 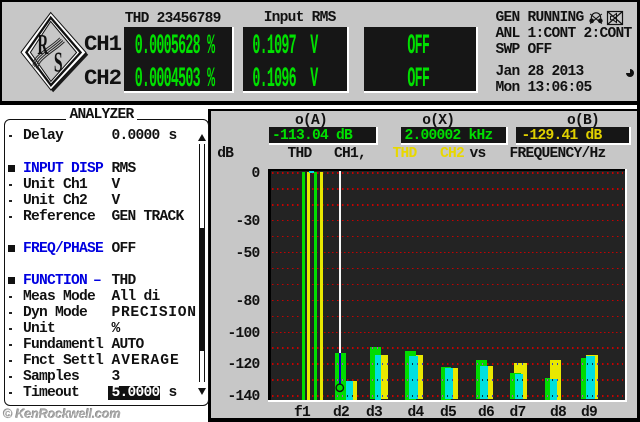 What do you see at coordinates (42, 44) in the screenshot?
I see `svg-text: R` at bounding box center [42, 44].